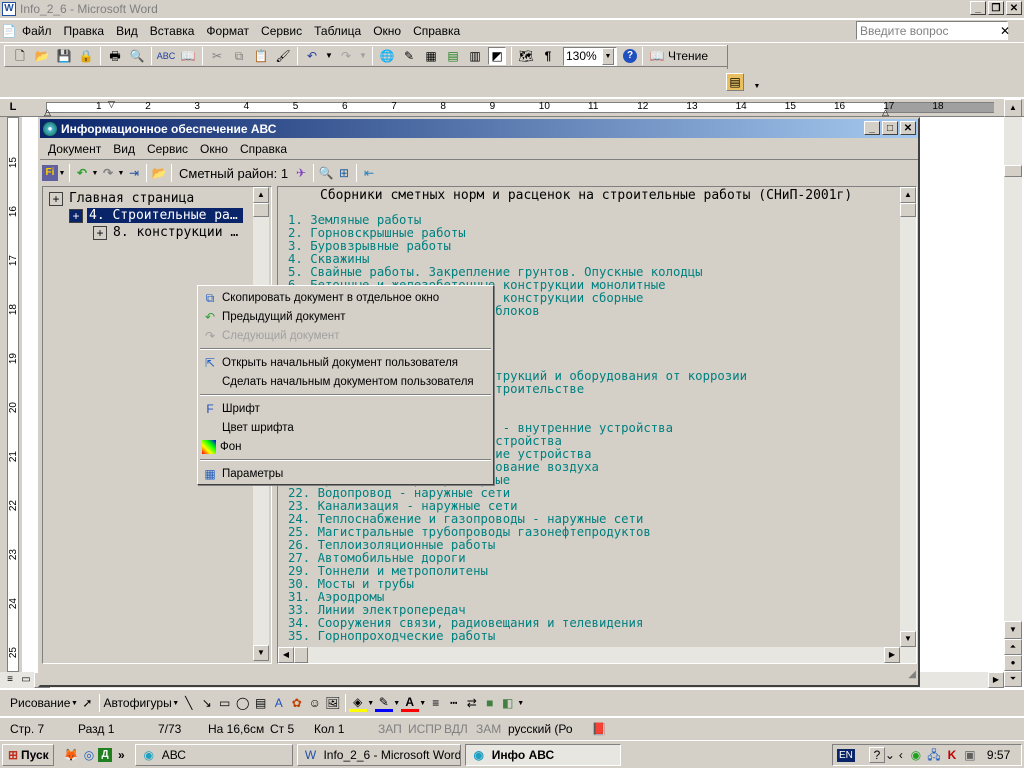 The image size is (1024, 768). What do you see at coordinates (326, 173) in the screenshot?
I see `abc-search-icon: 🔍` at bounding box center [326, 173].